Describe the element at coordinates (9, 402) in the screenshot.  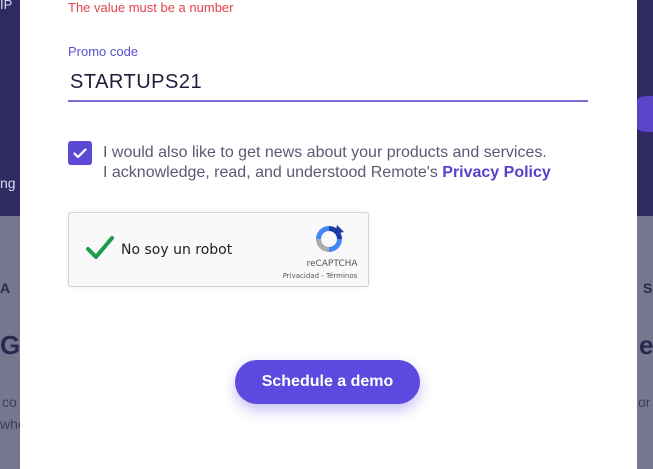
I see `background-line1-left: co` at that location.